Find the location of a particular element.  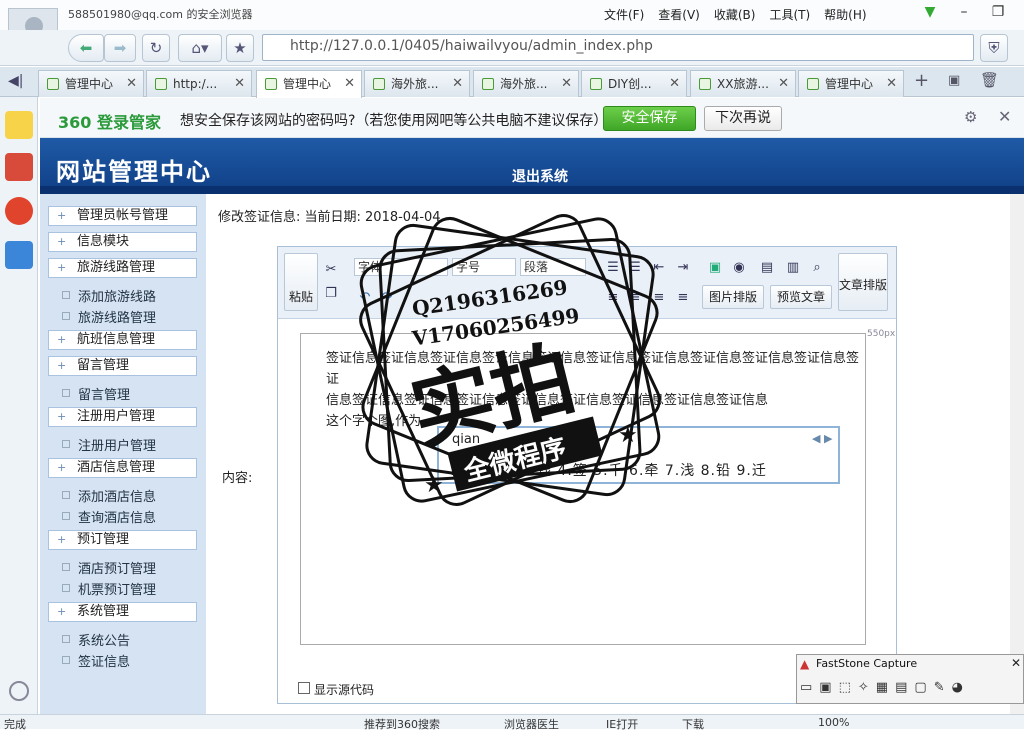

menu-flight-booking: 机票预订管理 is located at coordinates (108, 588).